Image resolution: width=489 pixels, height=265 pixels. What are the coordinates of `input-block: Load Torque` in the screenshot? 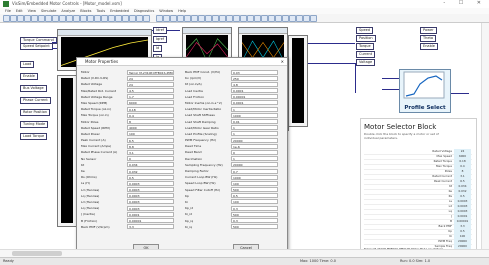 It's located at (34, 136).